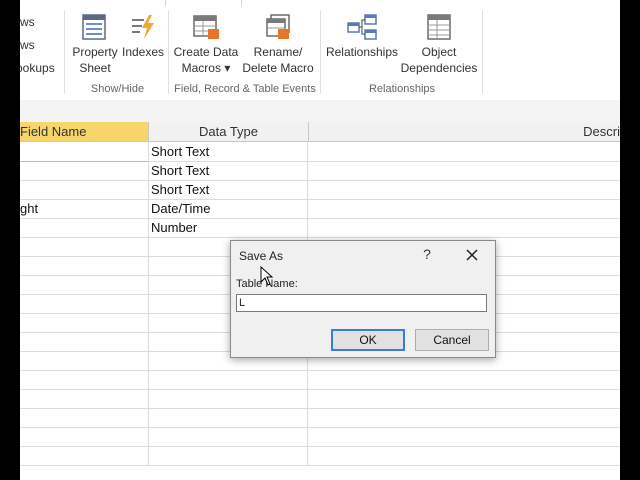 This screenshot has width=640, height=480. I want to click on save-as-dialog: Save As ? Table Name: OK Cancel, so click(363, 299).